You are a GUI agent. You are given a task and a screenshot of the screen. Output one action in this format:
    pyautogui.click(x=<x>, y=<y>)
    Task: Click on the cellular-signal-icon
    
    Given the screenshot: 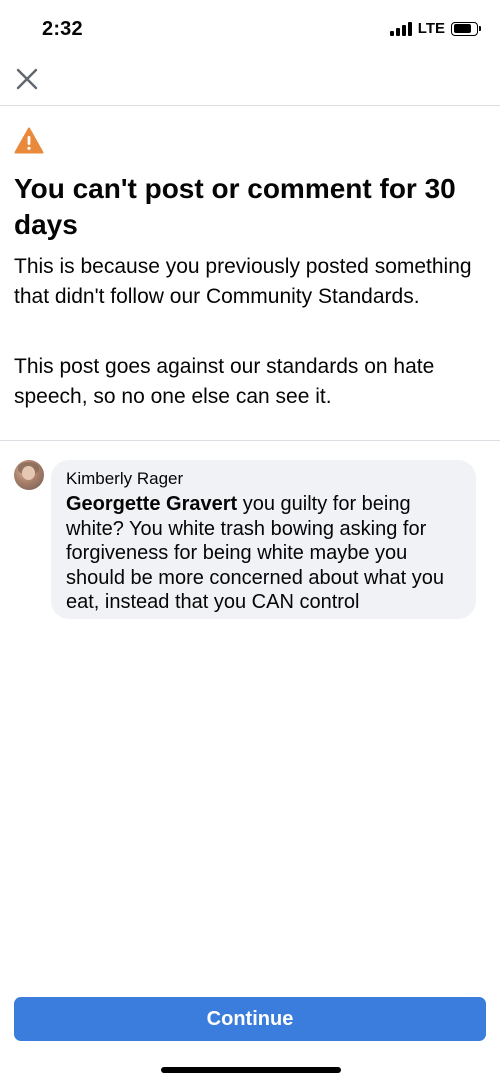 What is the action you would take?
    pyautogui.click(x=400, y=28)
    